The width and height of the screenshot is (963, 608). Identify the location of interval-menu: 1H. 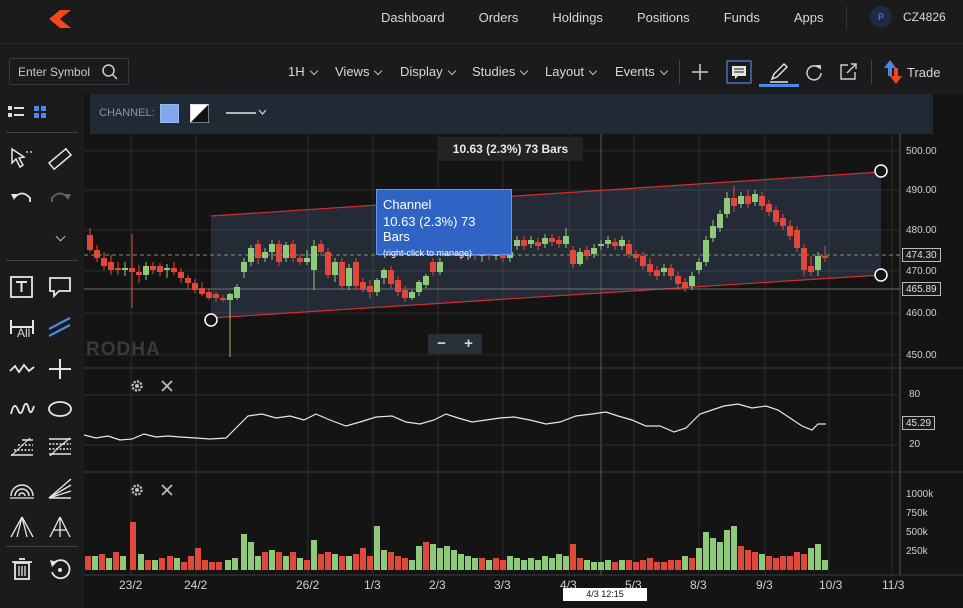
(303, 71).